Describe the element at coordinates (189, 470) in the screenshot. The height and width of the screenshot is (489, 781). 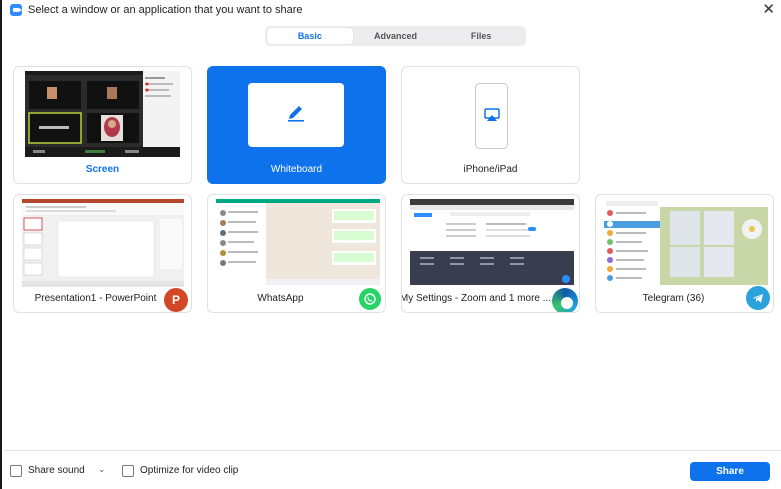
I see `optimize-video-label: Optimize for video clip` at that location.